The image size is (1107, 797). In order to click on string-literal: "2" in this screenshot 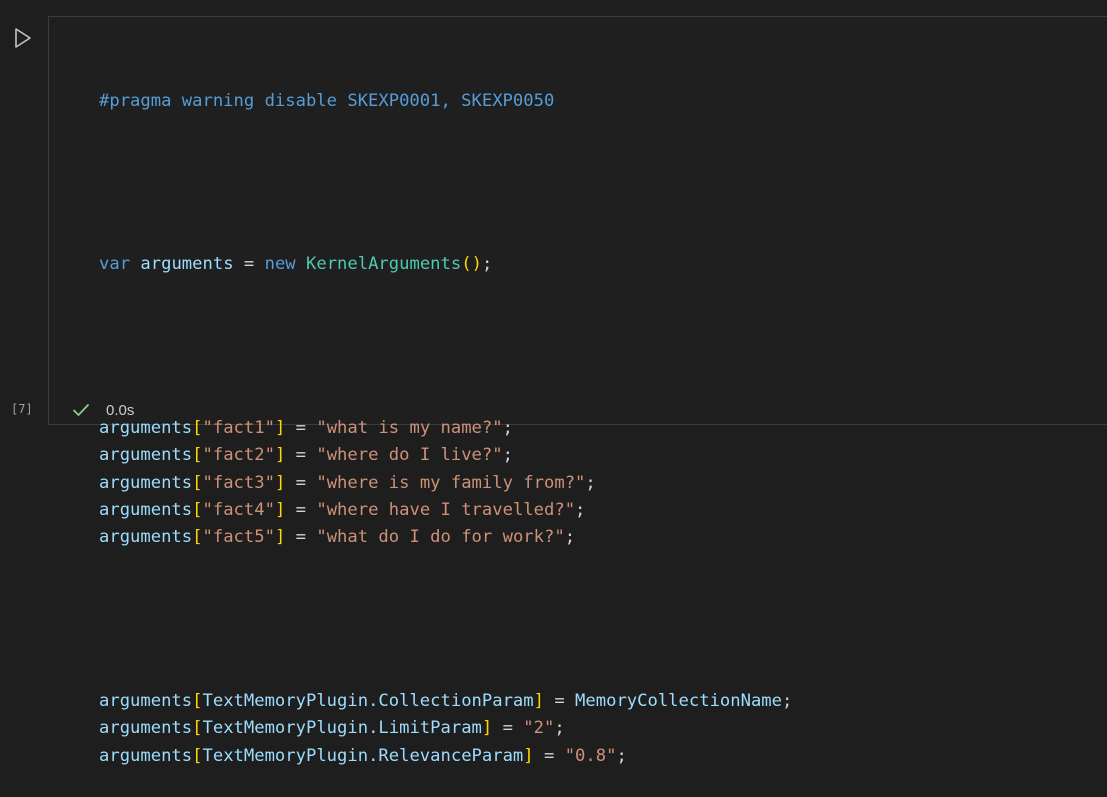, I will do `click(539, 728)`.